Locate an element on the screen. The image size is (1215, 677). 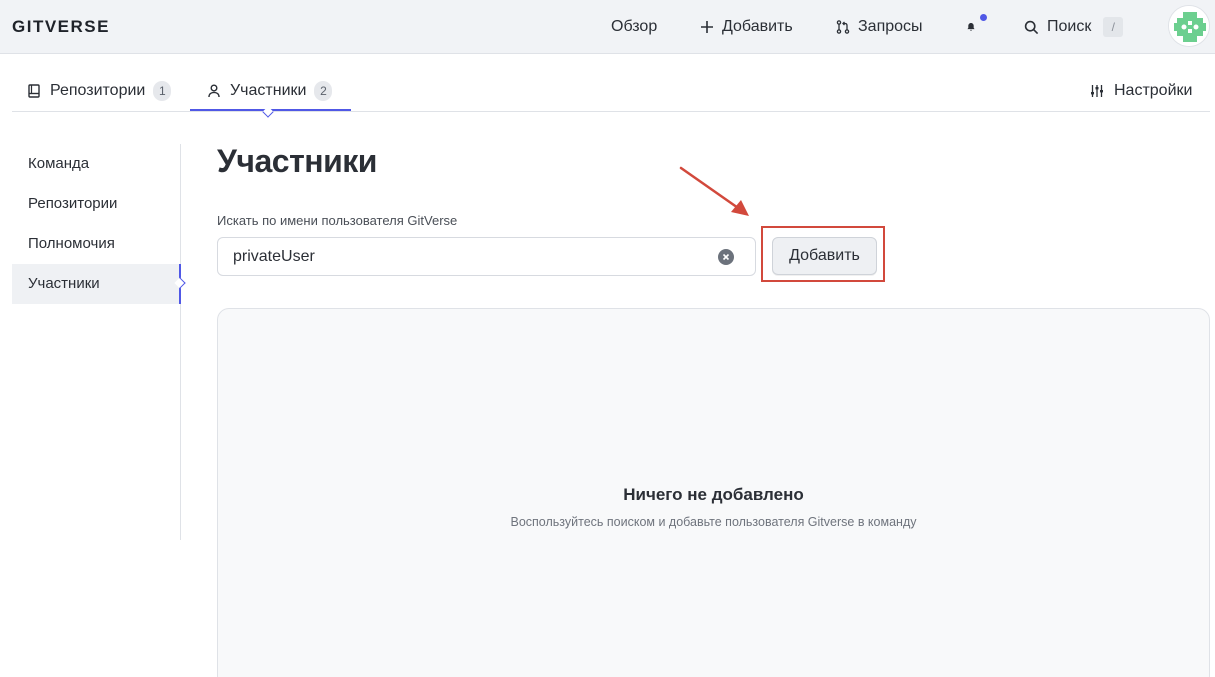
nav-overview: Обзор is located at coordinates (634, 27).